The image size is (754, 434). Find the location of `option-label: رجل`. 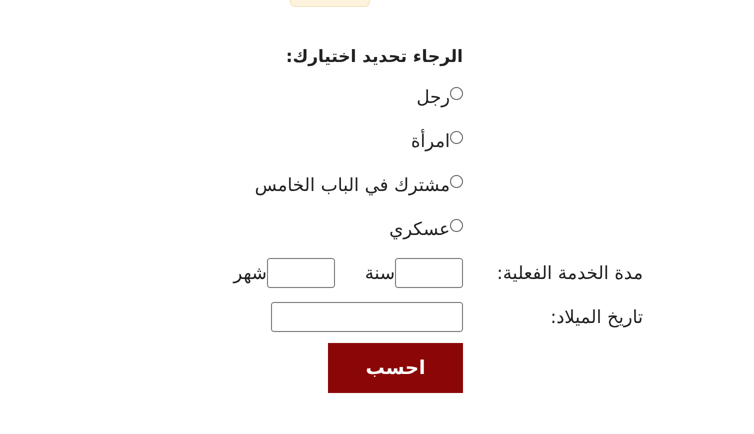

option-label: رجل is located at coordinates (439, 97).